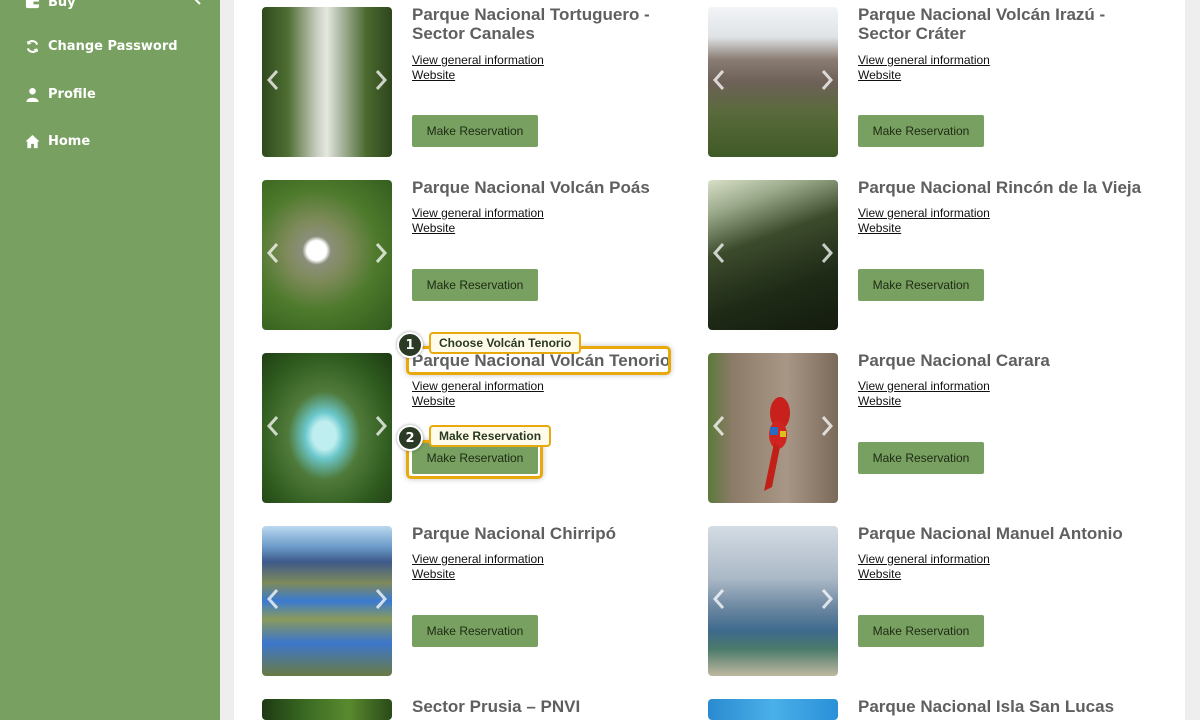  I want to click on chevron-left-icon, so click(198, 3).